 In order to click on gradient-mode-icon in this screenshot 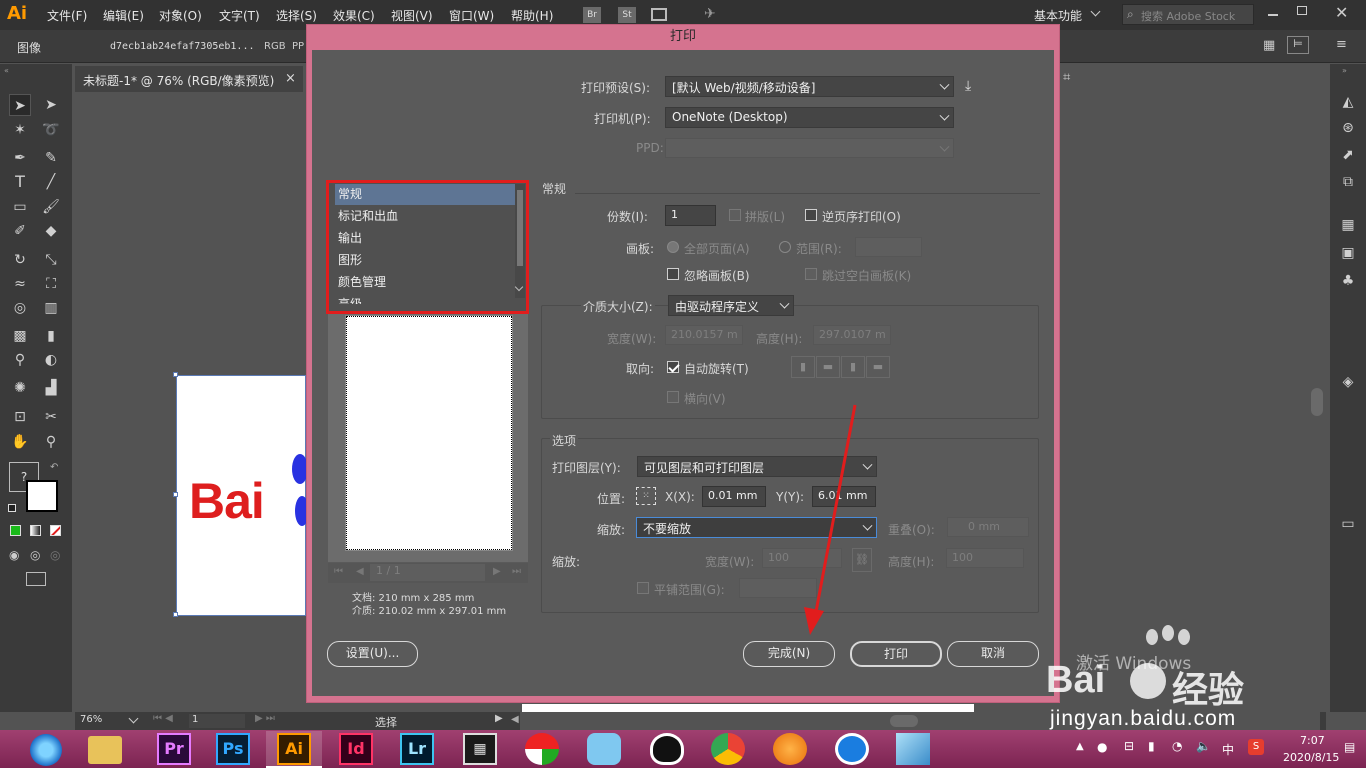, I will do `click(35, 530)`.